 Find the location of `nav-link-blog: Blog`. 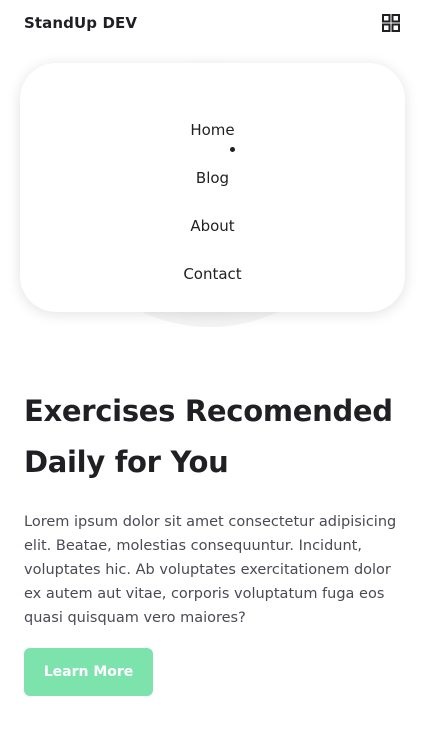

nav-link-blog: Blog is located at coordinates (212, 178).